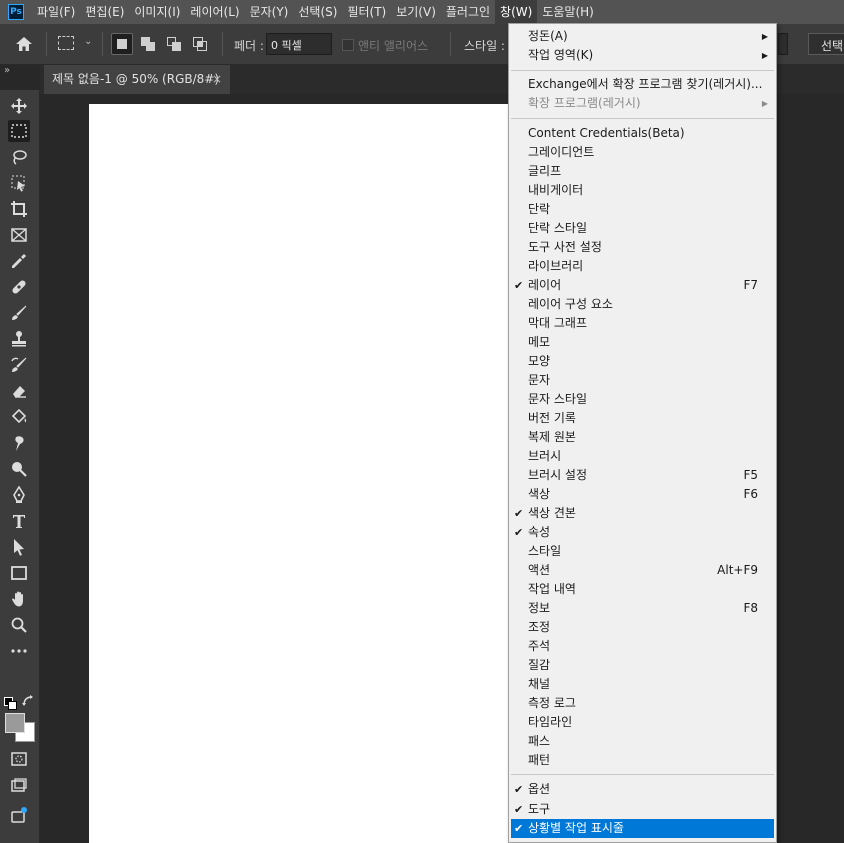 The image size is (844, 843). Describe the element at coordinates (642, 722) in the screenshot. I see `menu-item: 타임라인` at that location.